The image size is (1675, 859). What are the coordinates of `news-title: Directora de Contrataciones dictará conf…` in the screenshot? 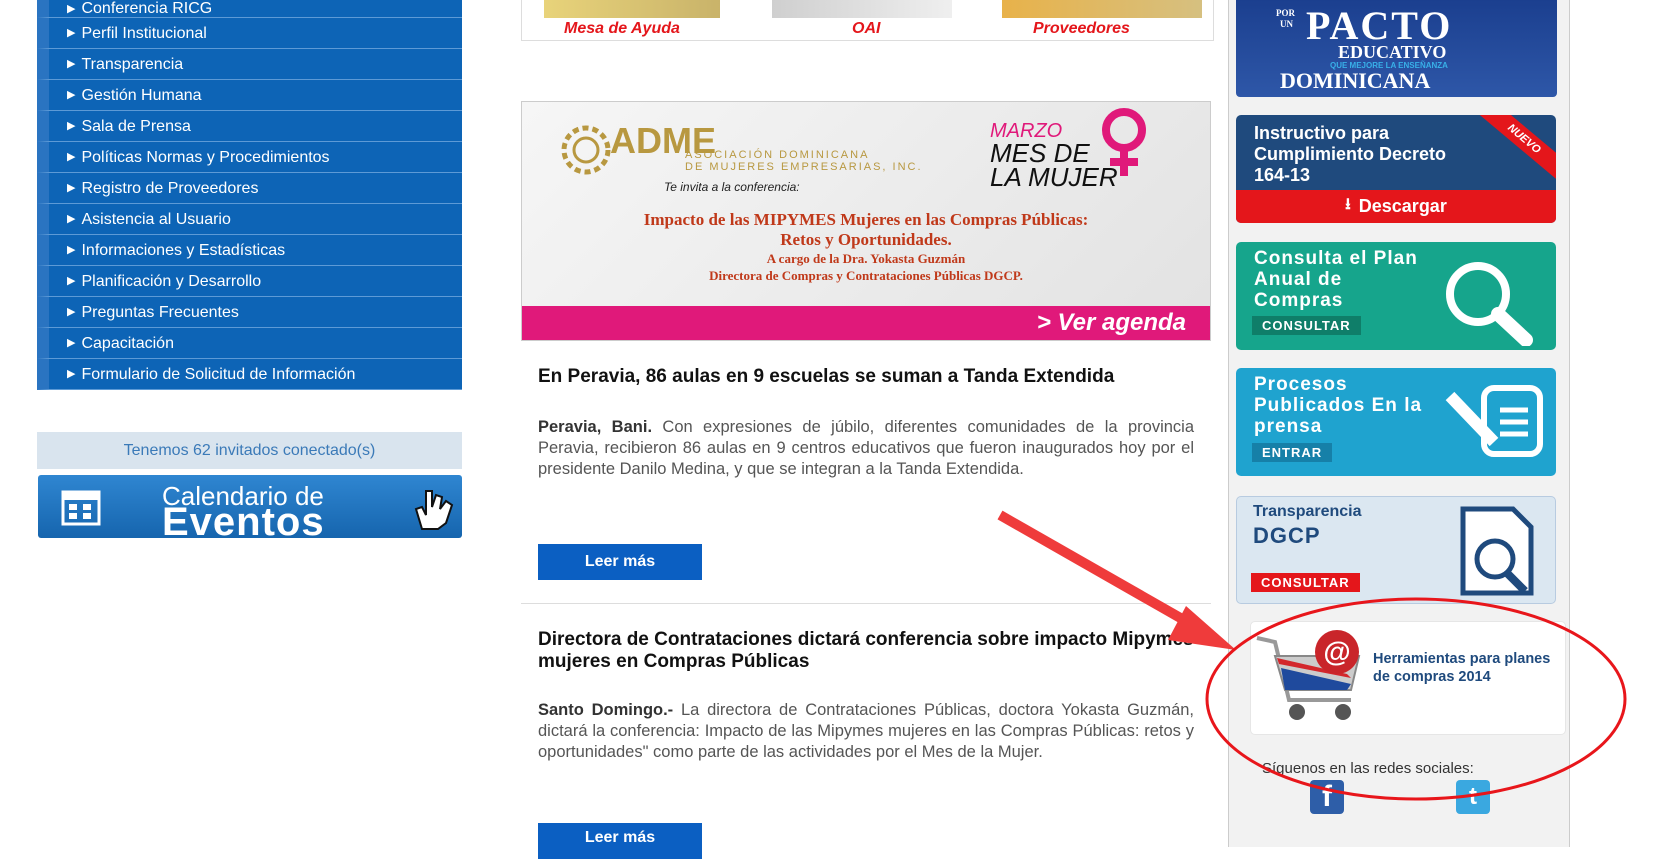 It's located at (868, 651).